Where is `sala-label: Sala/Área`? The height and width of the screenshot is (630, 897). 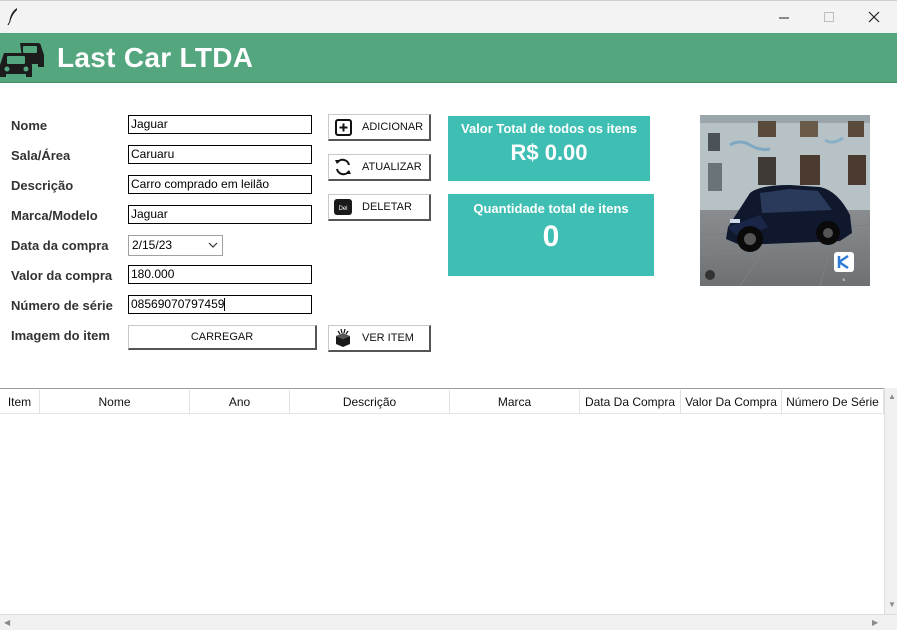 sala-label: Sala/Área is located at coordinates (41, 155).